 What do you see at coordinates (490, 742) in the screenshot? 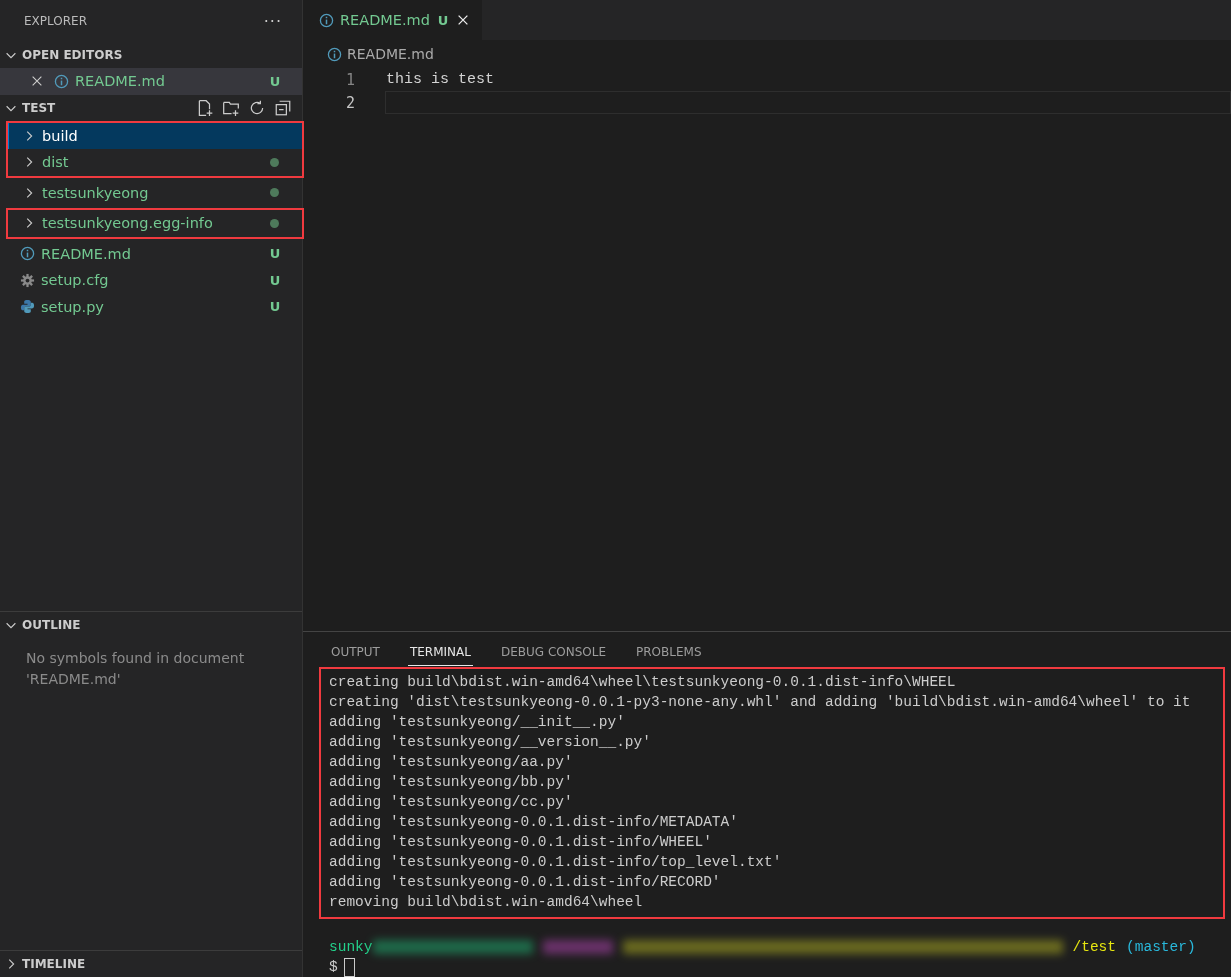
I see `terminal-line: adding 'testsunkyeong/__version__.py'` at bounding box center [490, 742].